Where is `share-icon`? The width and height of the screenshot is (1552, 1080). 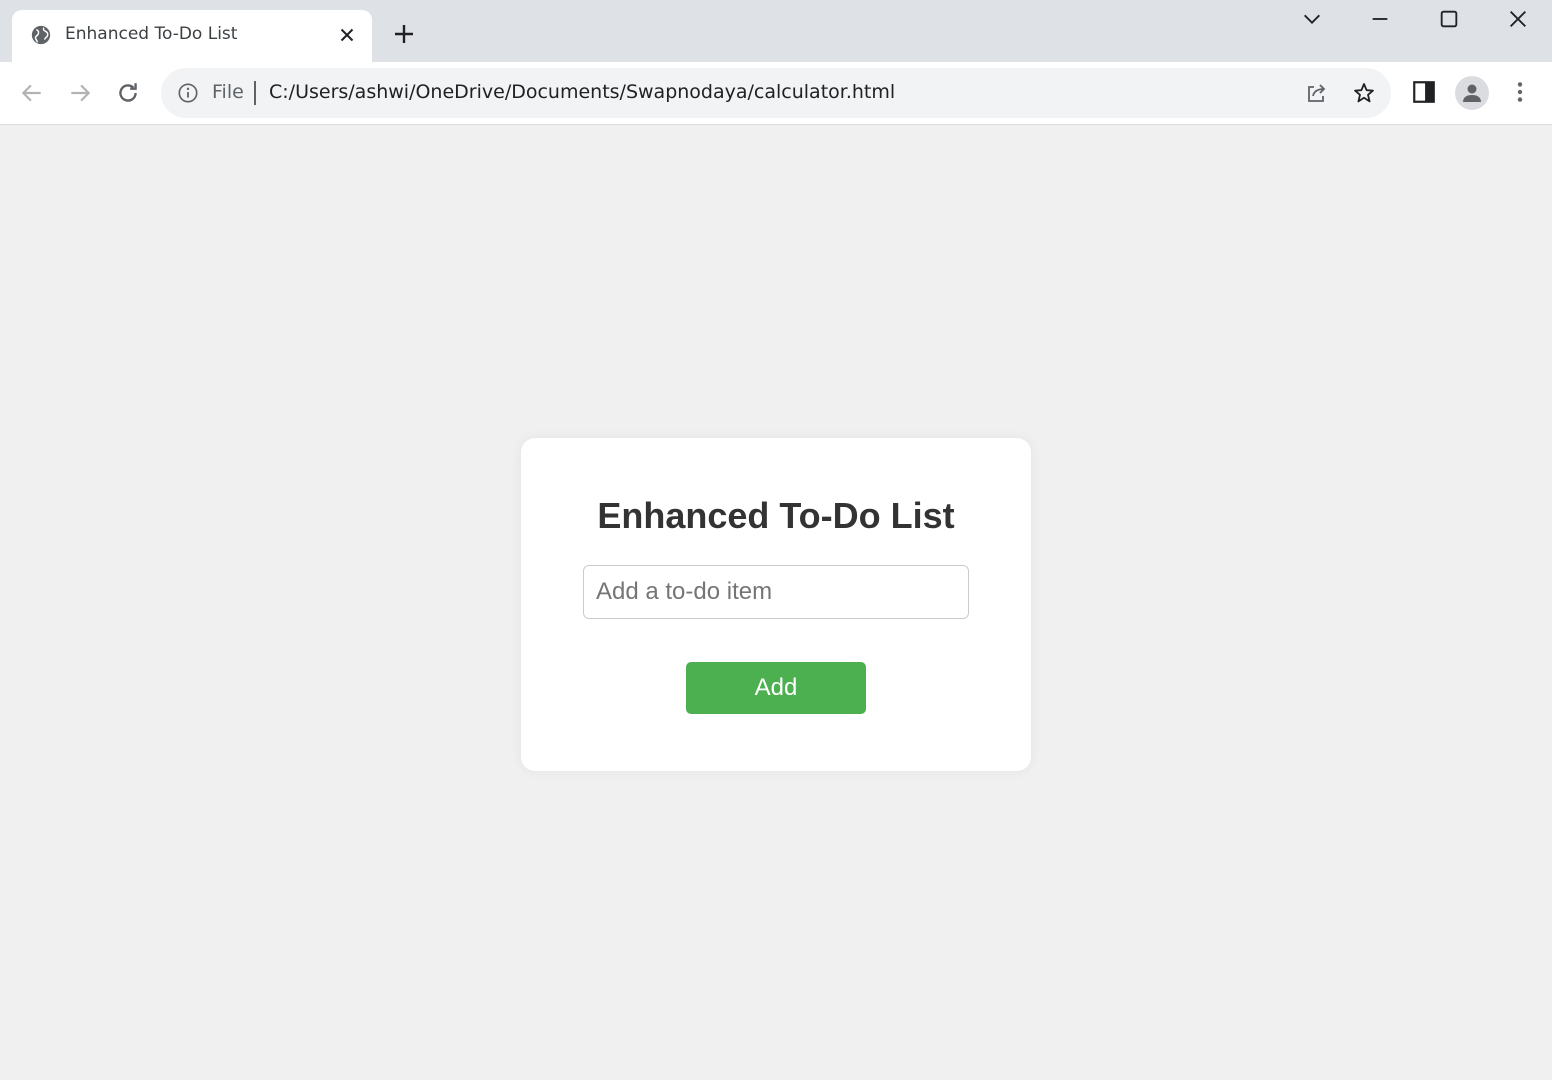
share-icon is located at coordinates (1316, 93).